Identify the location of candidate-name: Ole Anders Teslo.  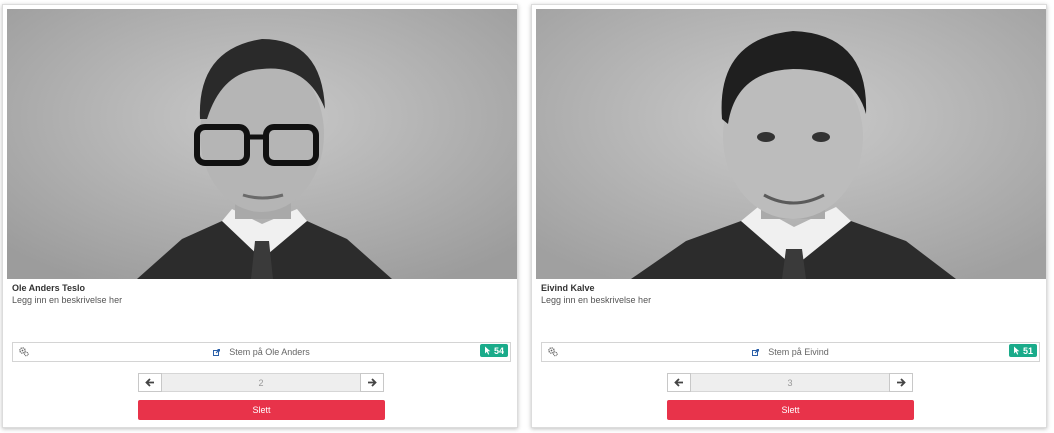
(49, 288).